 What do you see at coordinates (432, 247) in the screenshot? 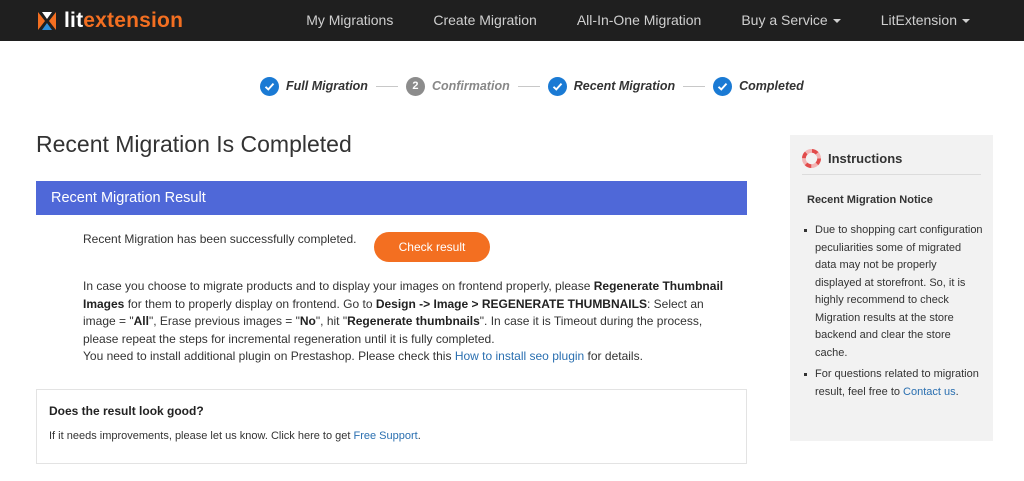
I see `check-result-button: Check result` at bounding box center [432, 247].